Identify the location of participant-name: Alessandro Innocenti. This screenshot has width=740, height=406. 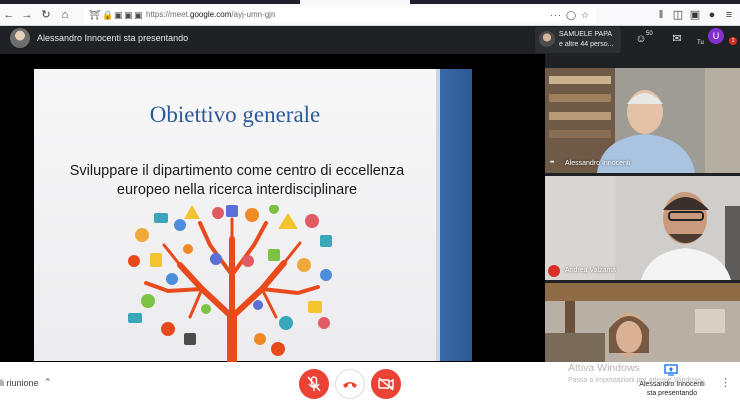
(598, 163).